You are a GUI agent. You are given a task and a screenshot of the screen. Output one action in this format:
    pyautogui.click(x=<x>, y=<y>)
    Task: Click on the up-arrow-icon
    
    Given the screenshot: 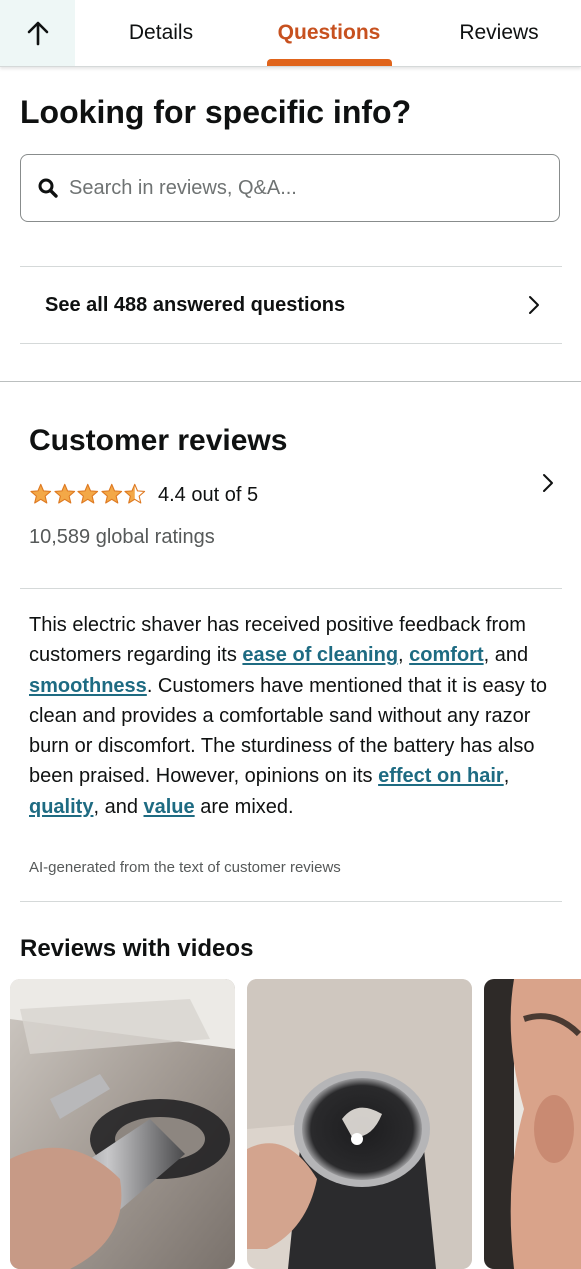 What is the action you would take?
    pyautogui.click(x=37, y=33)
    